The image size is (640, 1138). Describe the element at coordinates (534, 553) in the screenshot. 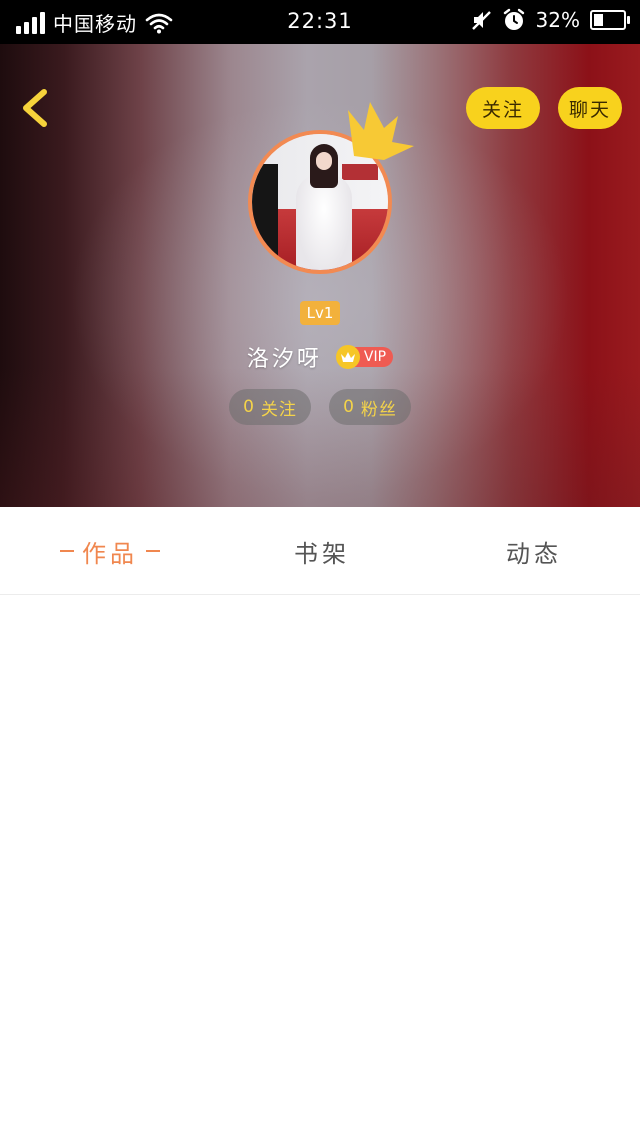

I see `tab-label: 动态` at that location.